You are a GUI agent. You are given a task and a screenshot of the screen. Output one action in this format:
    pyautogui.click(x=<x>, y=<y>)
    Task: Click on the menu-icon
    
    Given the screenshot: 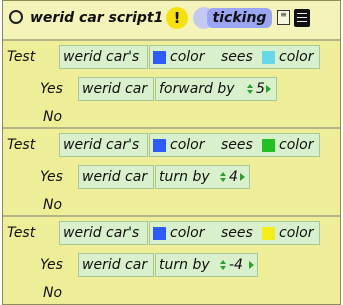 What is the action you would take?
    pyautogui.click(x=302, y=18)
    